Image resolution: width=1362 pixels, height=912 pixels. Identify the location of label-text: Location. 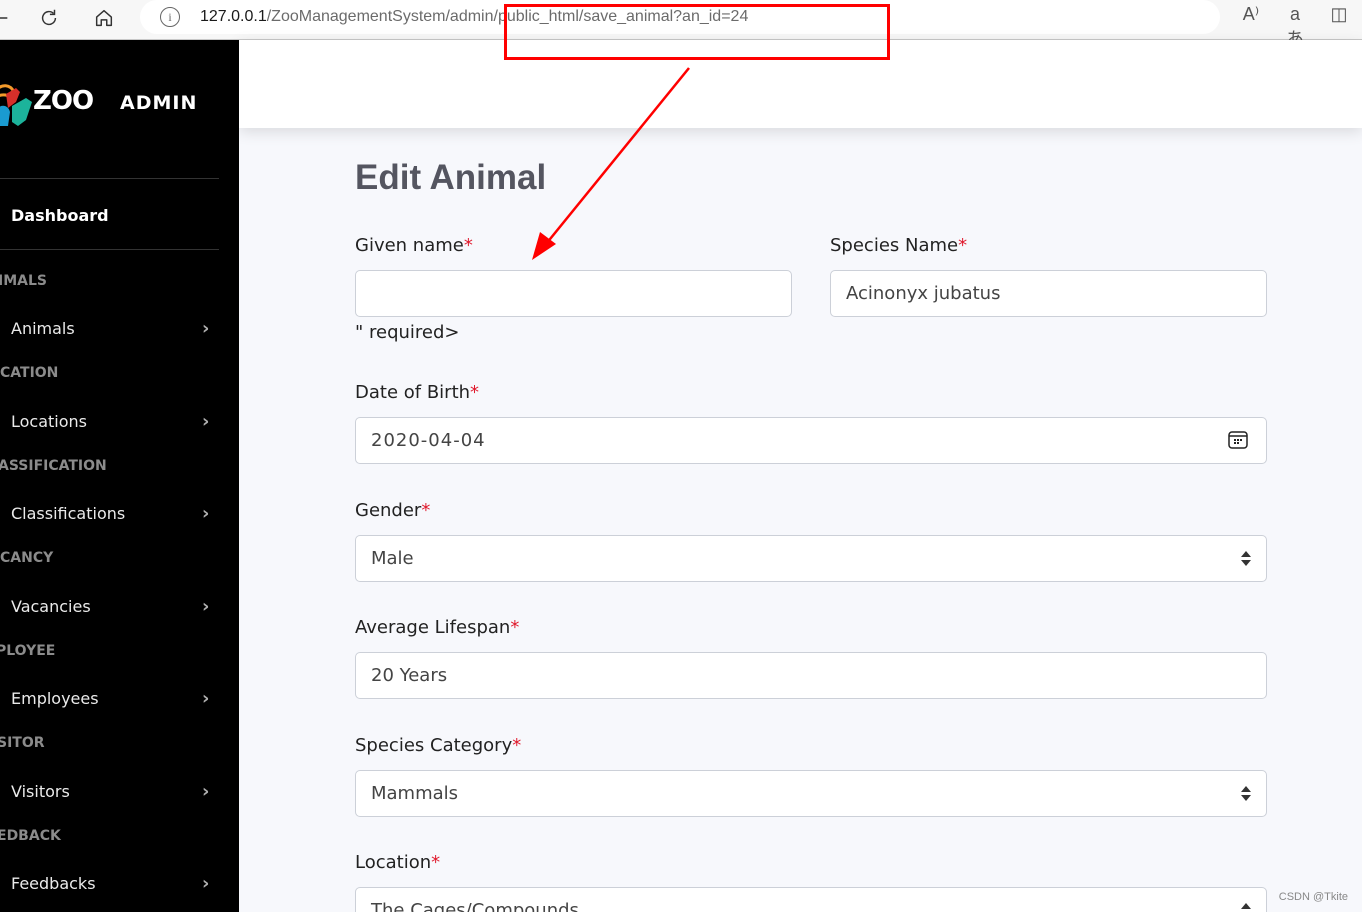
(393, 862).